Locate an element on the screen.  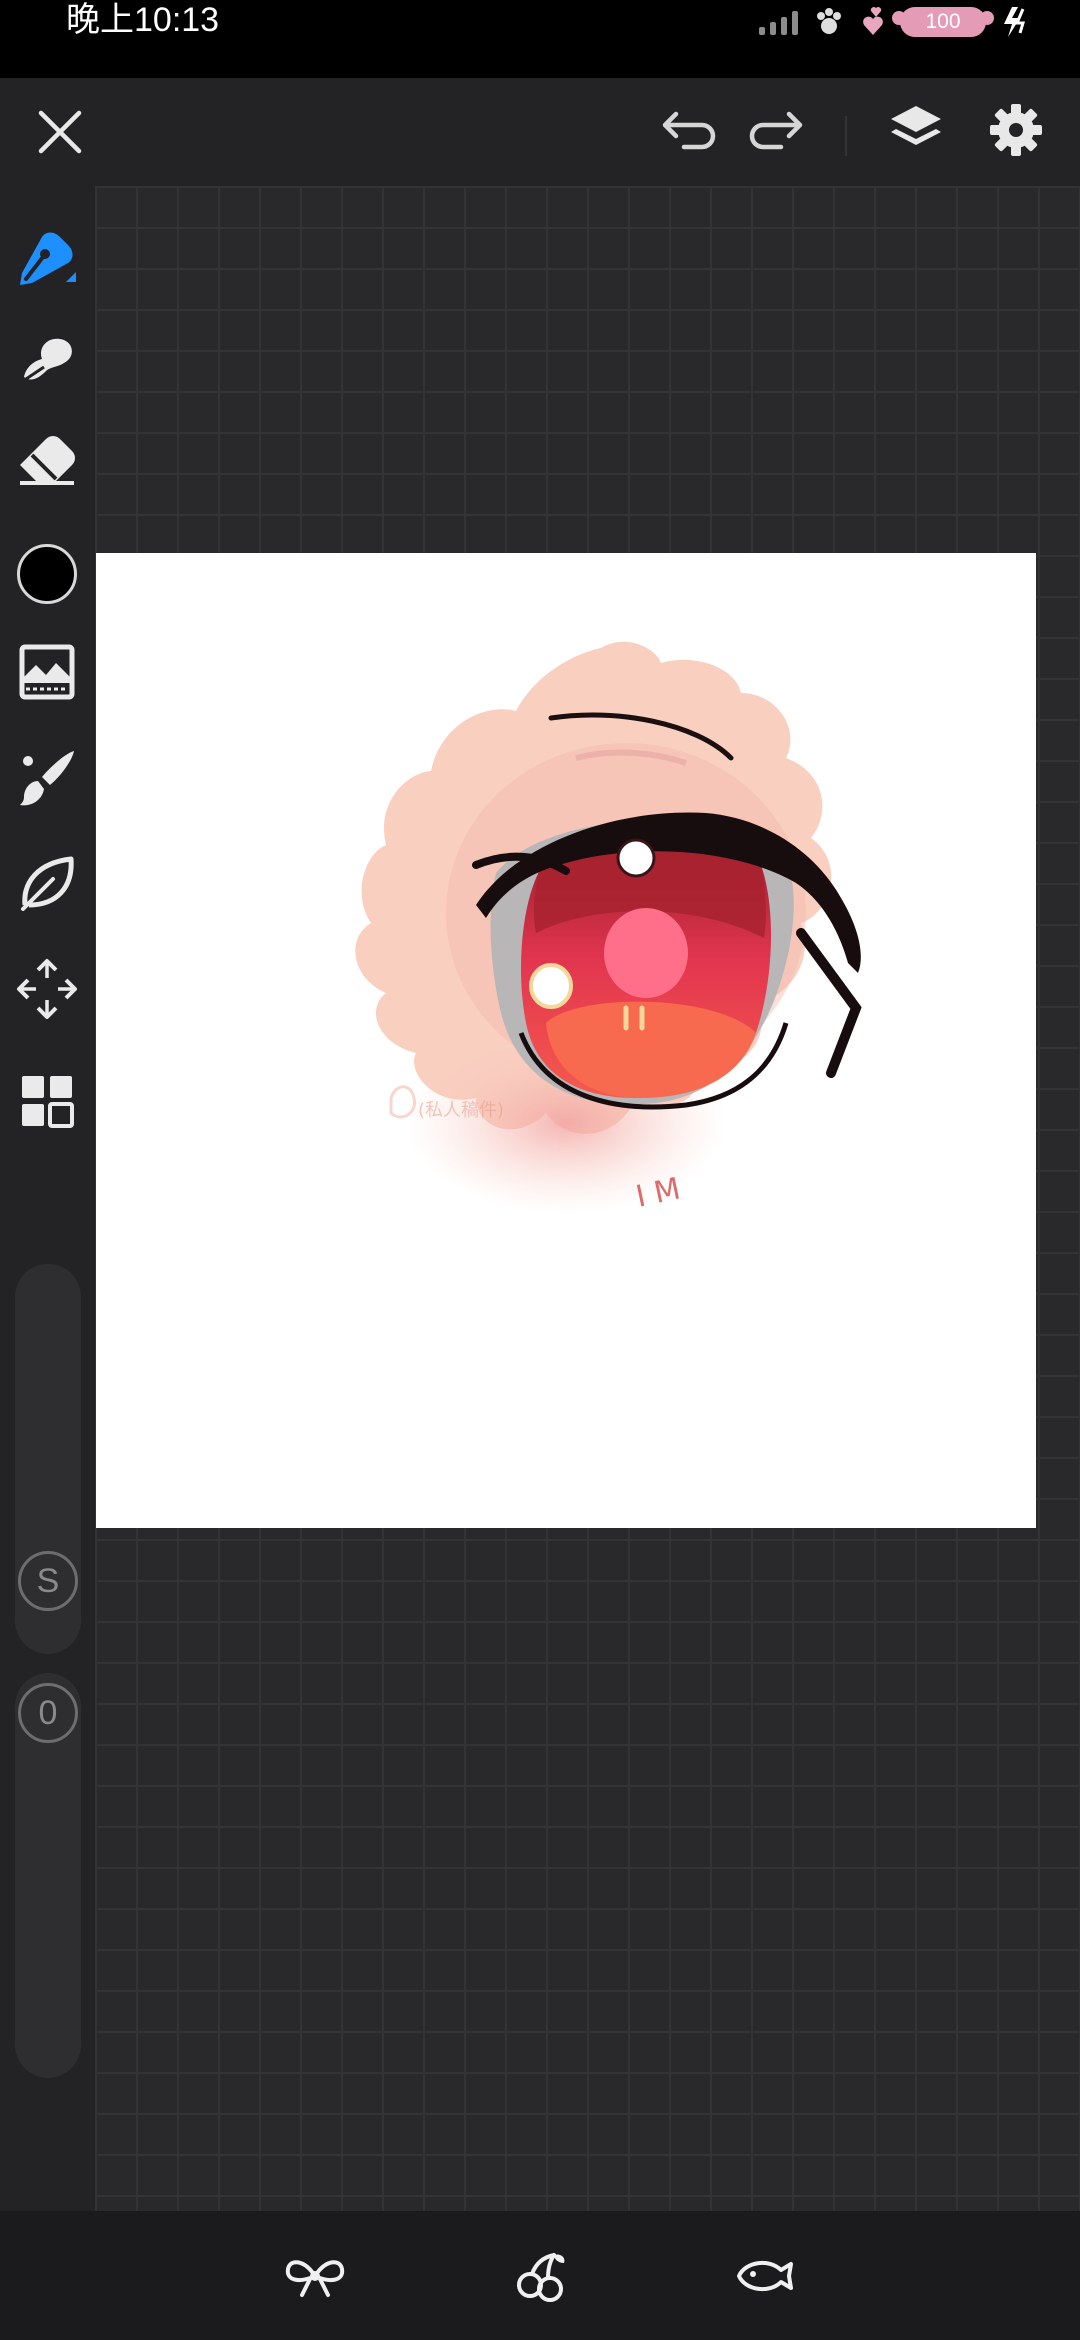
pen-icon is located at coordinates (48, 258).